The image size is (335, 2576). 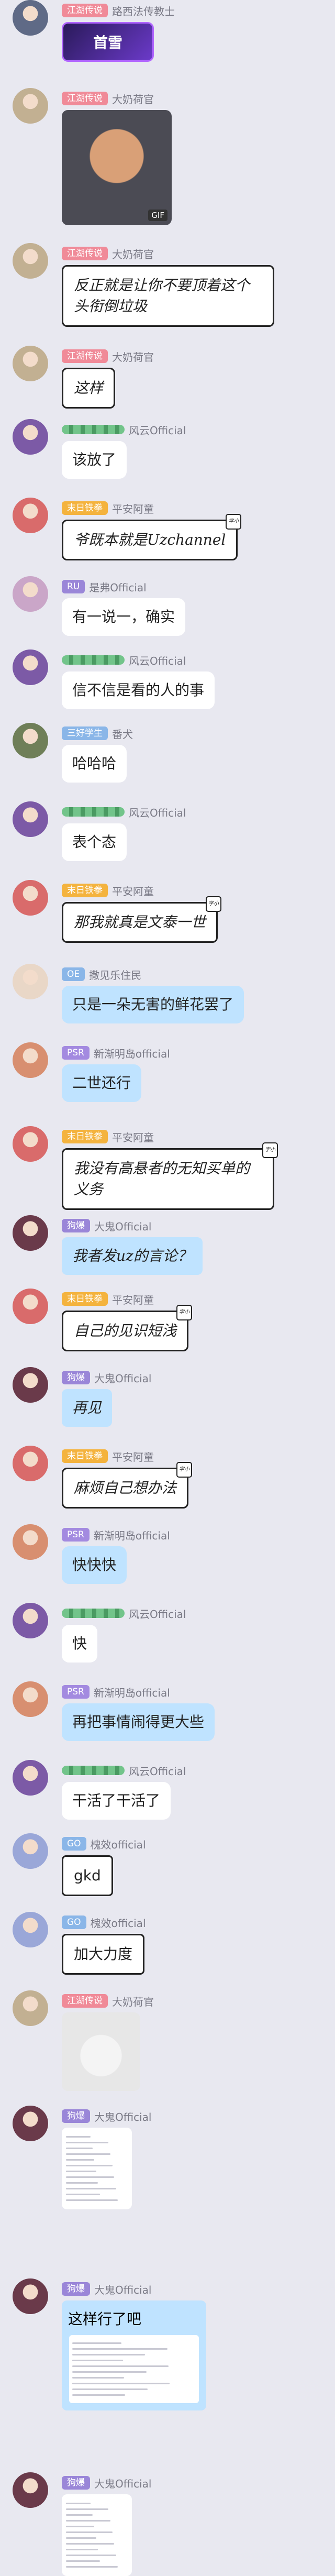 I want to click on sender-meta: GO 槐效official, so click(x=104, y=1922).